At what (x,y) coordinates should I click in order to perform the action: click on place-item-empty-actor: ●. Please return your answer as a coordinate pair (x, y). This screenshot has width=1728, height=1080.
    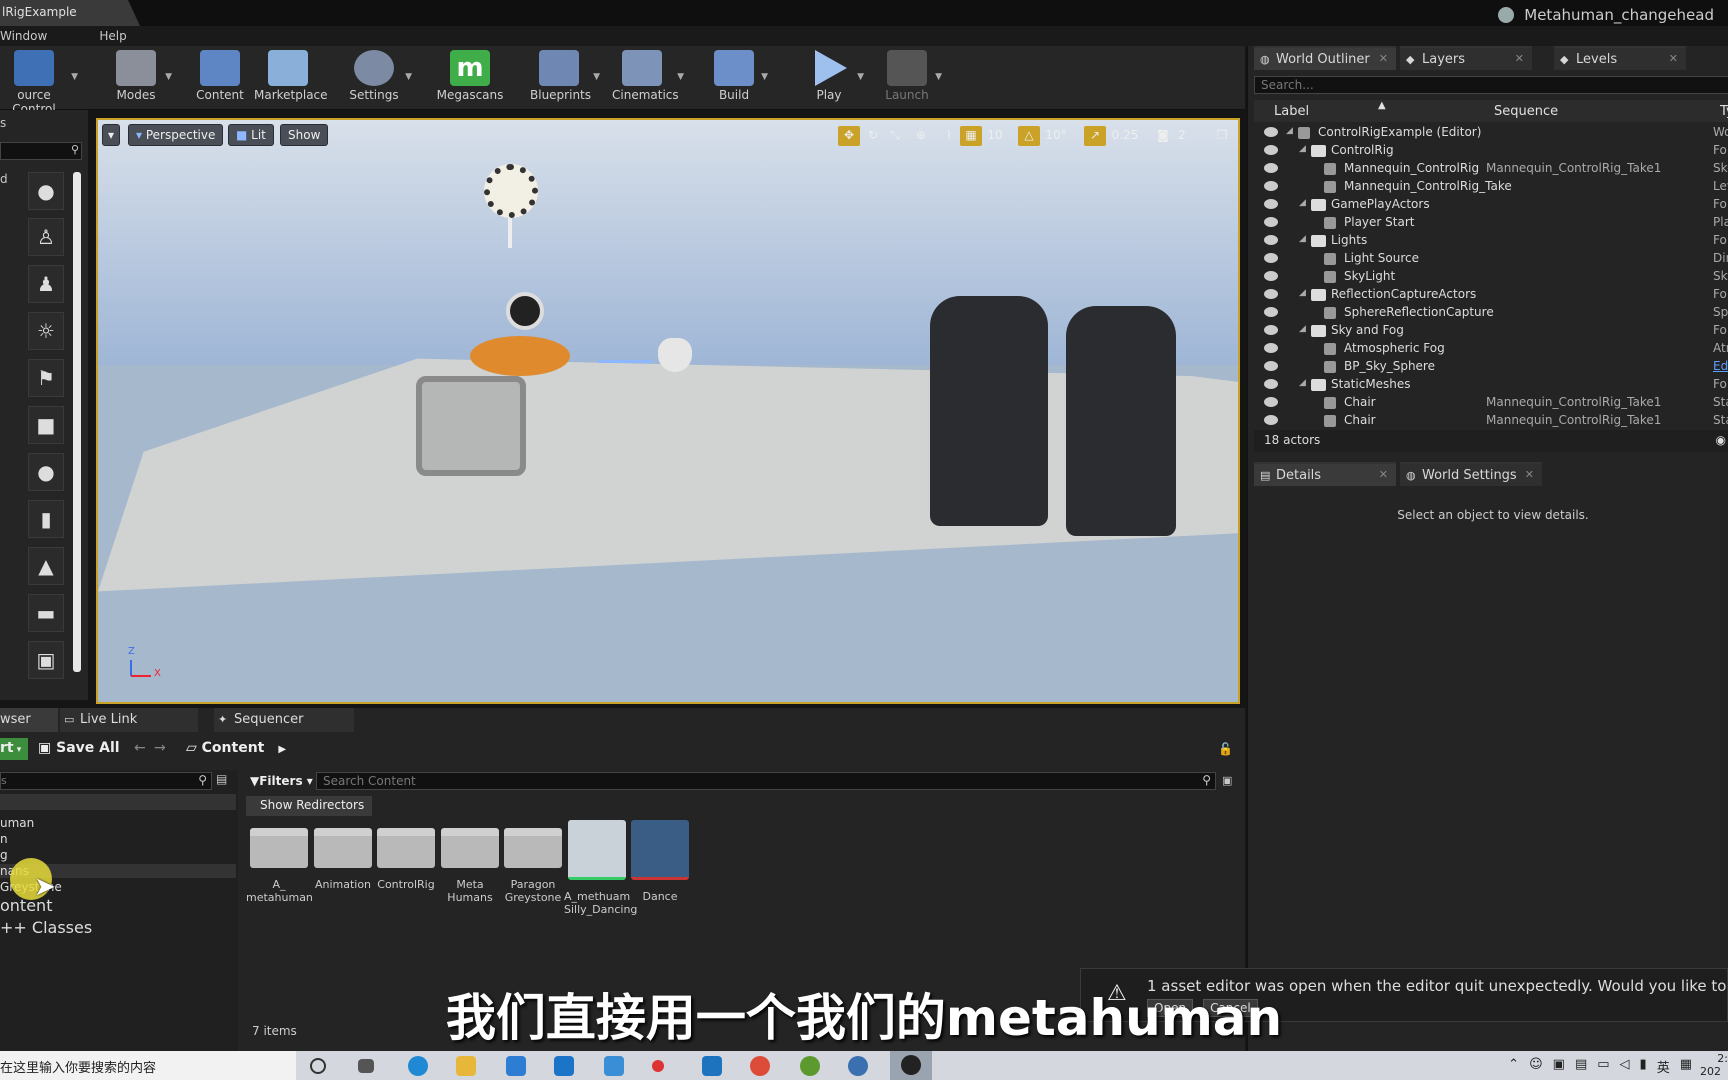
    Looking at the image, I should click on (46, 191).